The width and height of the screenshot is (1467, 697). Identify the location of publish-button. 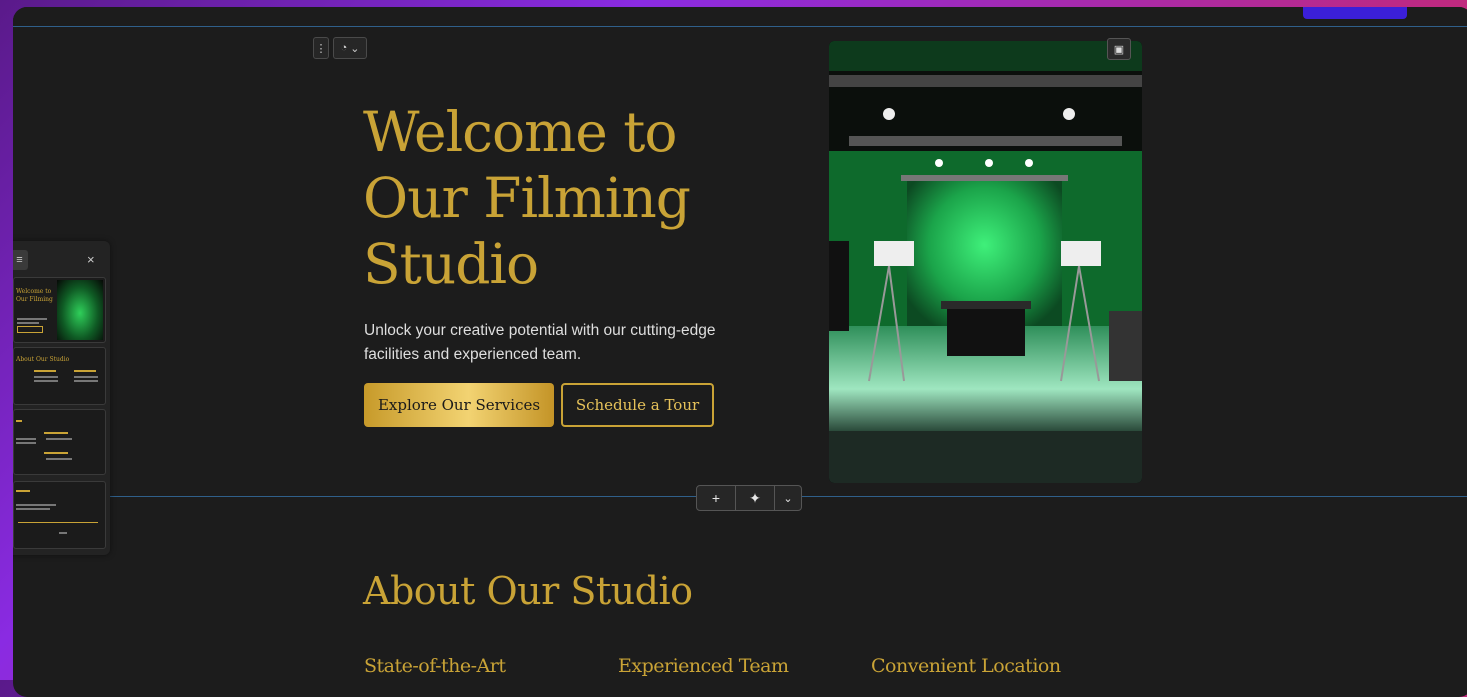
(1355, 13).